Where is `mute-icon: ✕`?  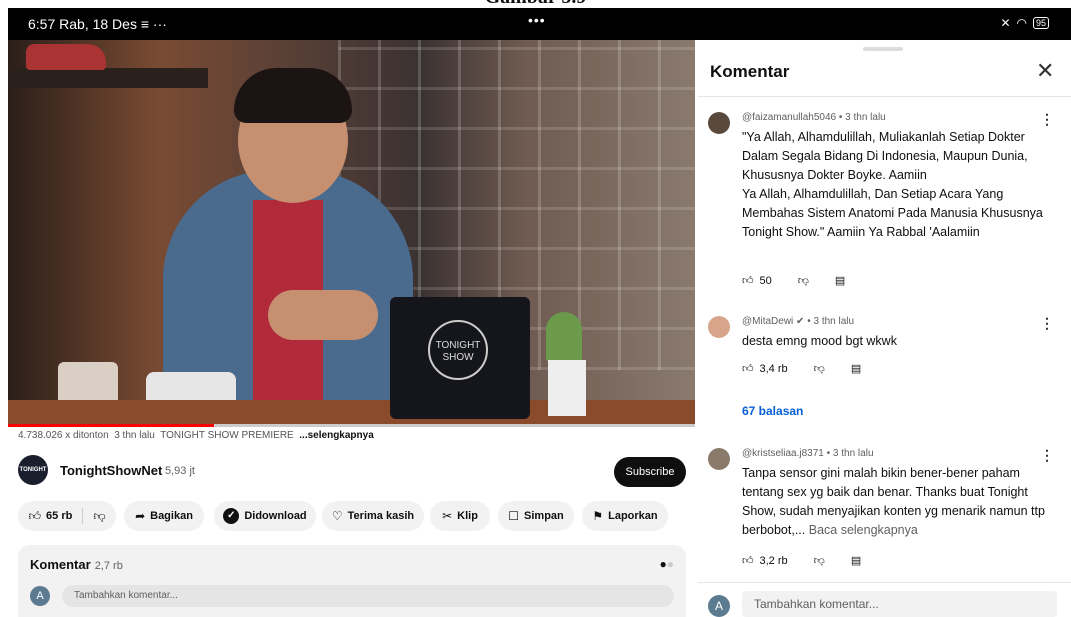 mute-icon: ✕ is located at coordinates (1005, 23).